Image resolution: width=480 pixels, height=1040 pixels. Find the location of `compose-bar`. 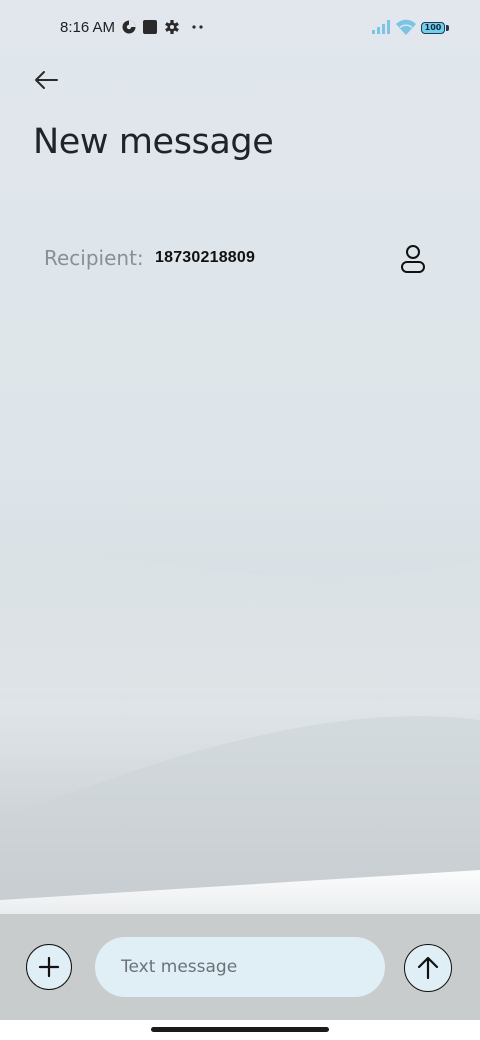

compose-bar is located at coordinates (240, 967).